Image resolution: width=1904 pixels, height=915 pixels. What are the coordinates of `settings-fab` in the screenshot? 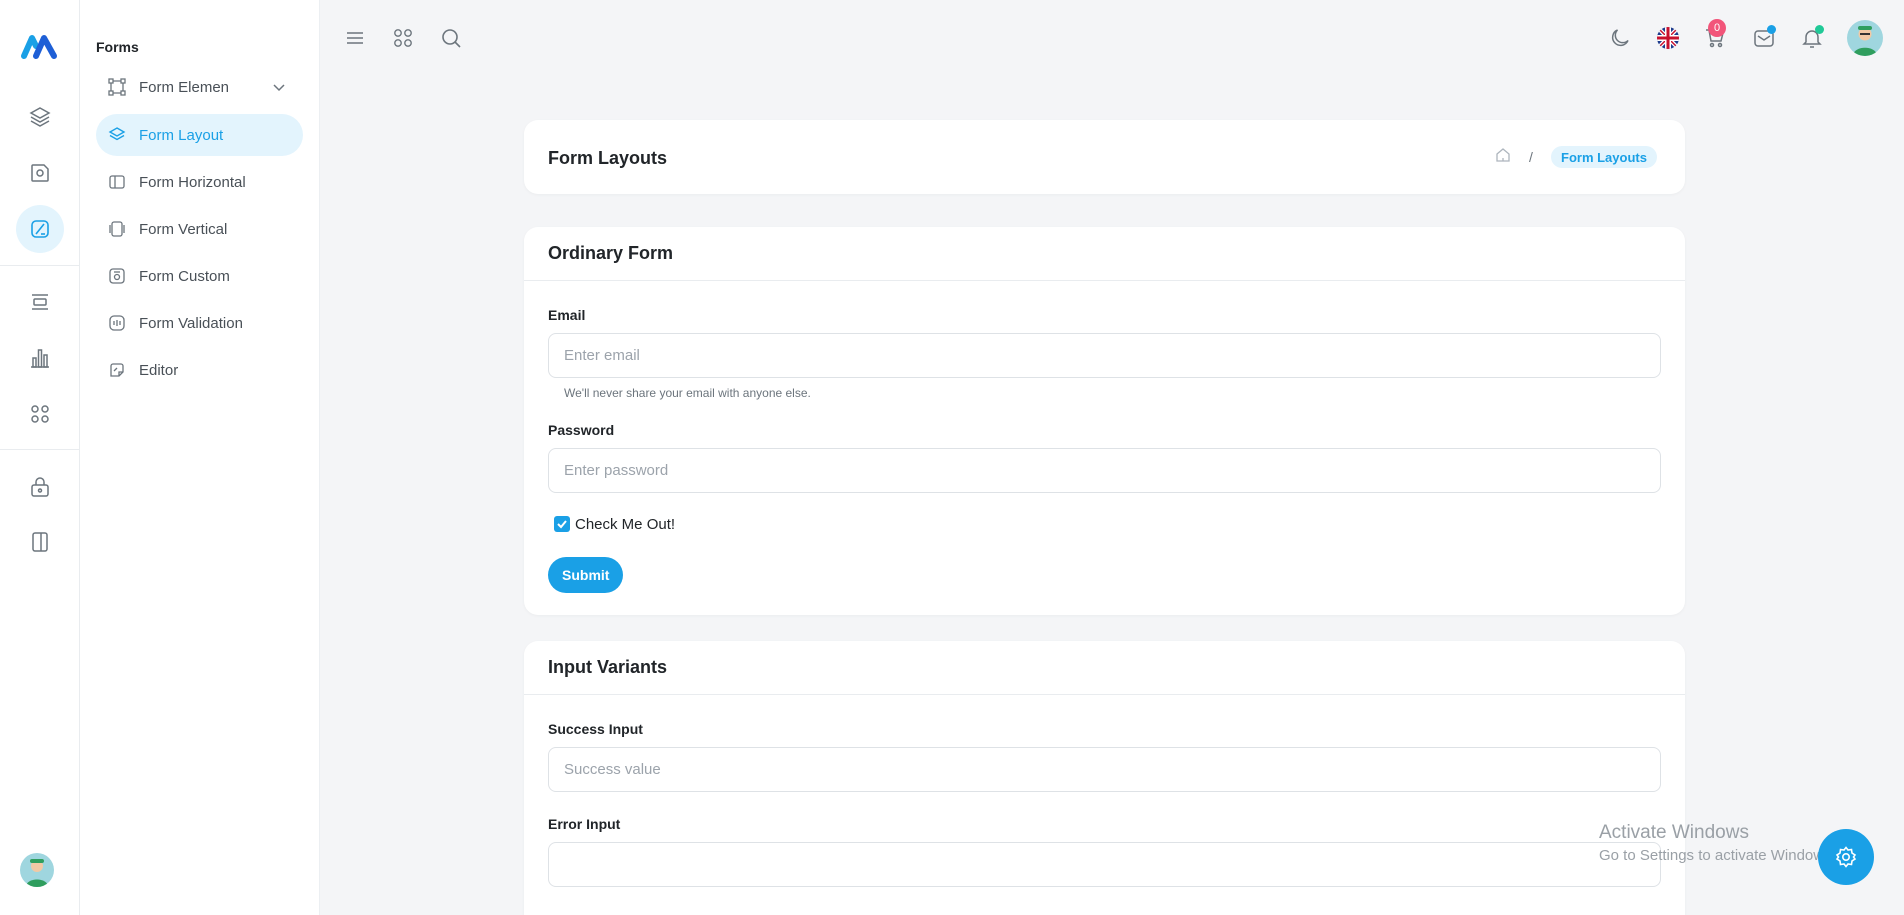 It's located at (1846, 857).